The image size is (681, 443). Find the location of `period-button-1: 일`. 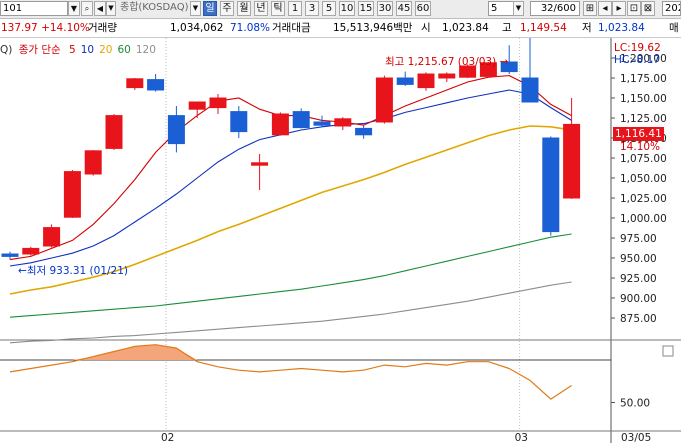

period-button-1: 일 is located at coordinates (210, 8).